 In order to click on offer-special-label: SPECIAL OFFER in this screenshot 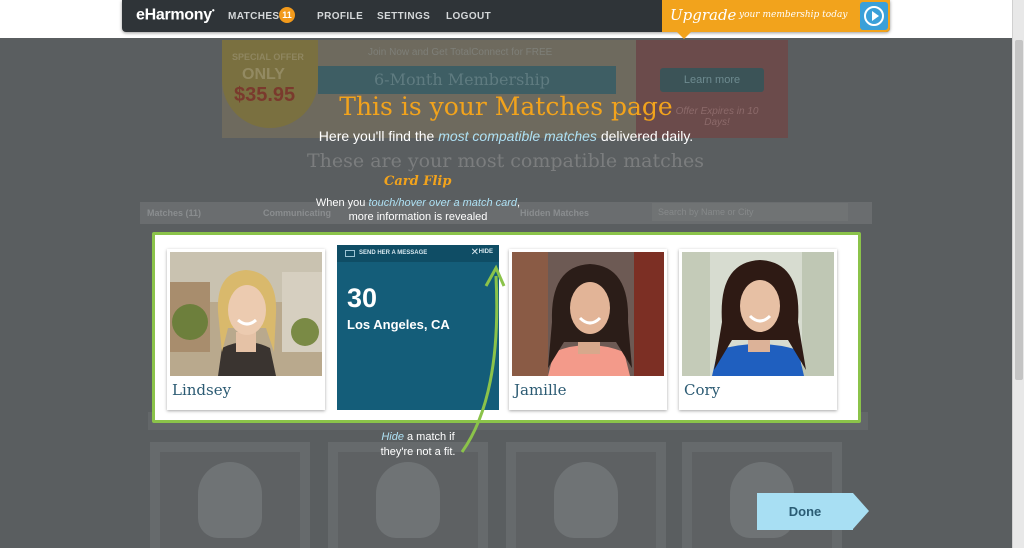, I will do `click(268, 57)`.